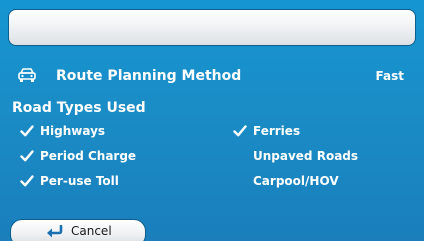 The height and width of the screenshot is (241, 424). What do you see at coordinates (389, 76) in the screenshot?
I see `route-planning-method-value: Fast` at bounding box center [389, 76].